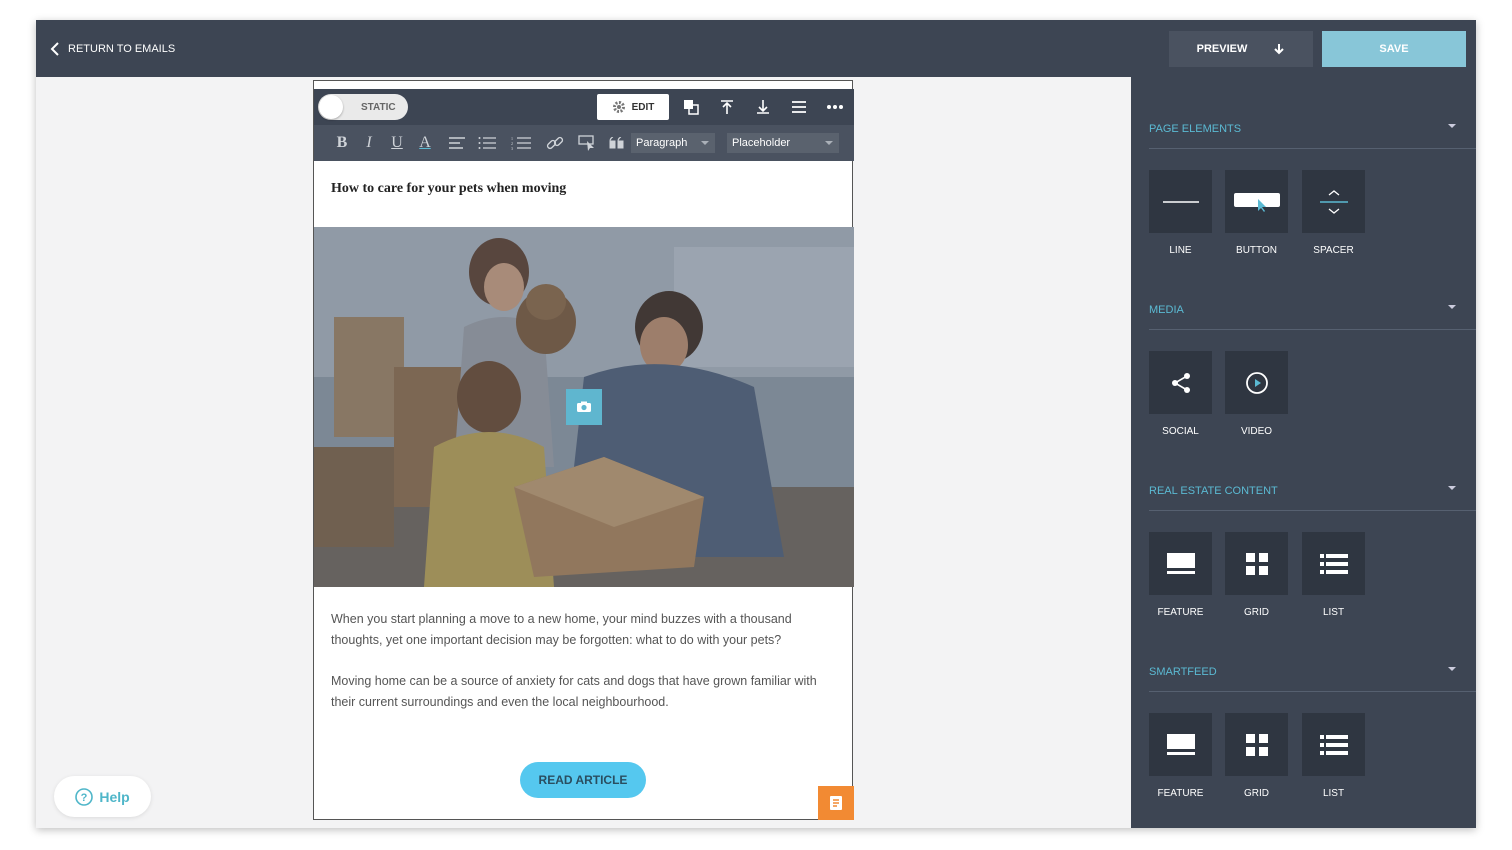 This screenshot has height=850, width=1512. I want to click on cursor-icon, so click(586, 143).